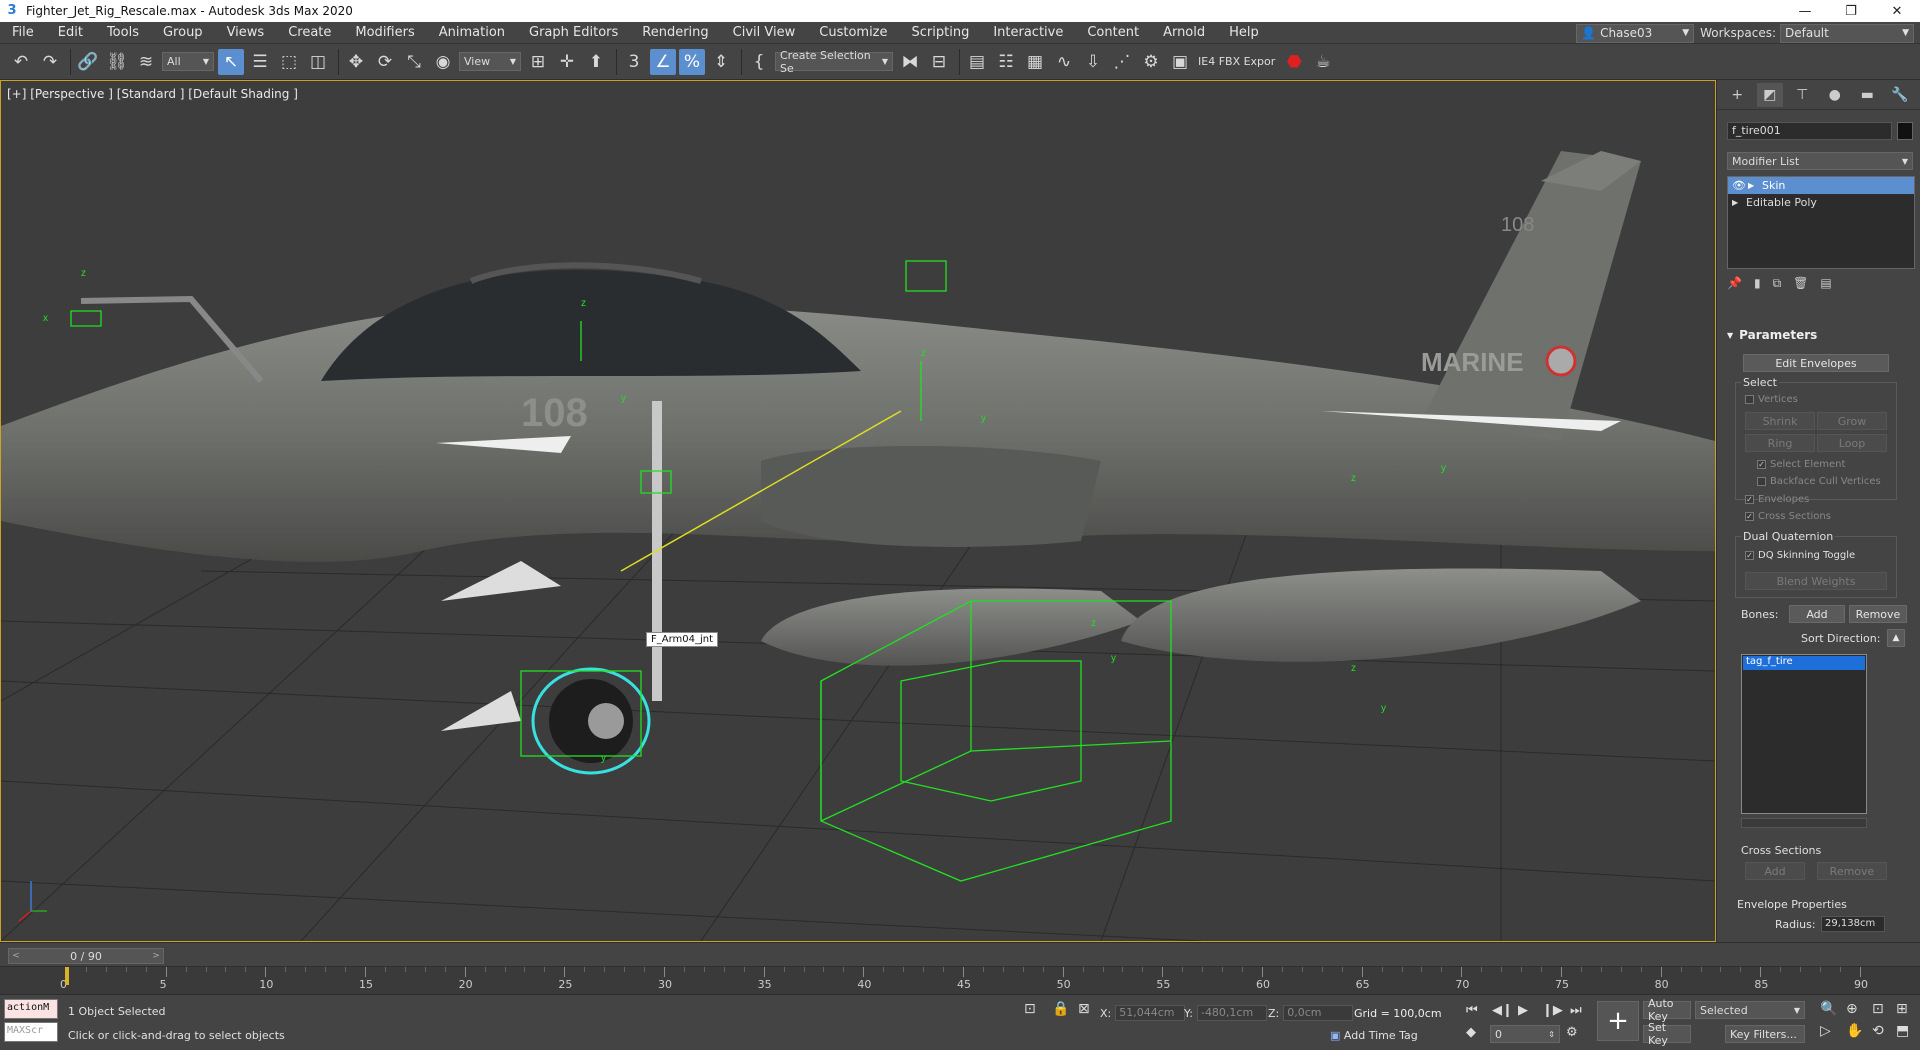 The height and width of the screenshot is (1050, 1920). What do you see at coordinates (567, 62) in the screenshot?
I see `select-manipulate-icon: ✛` at bounding box center [567, 62].